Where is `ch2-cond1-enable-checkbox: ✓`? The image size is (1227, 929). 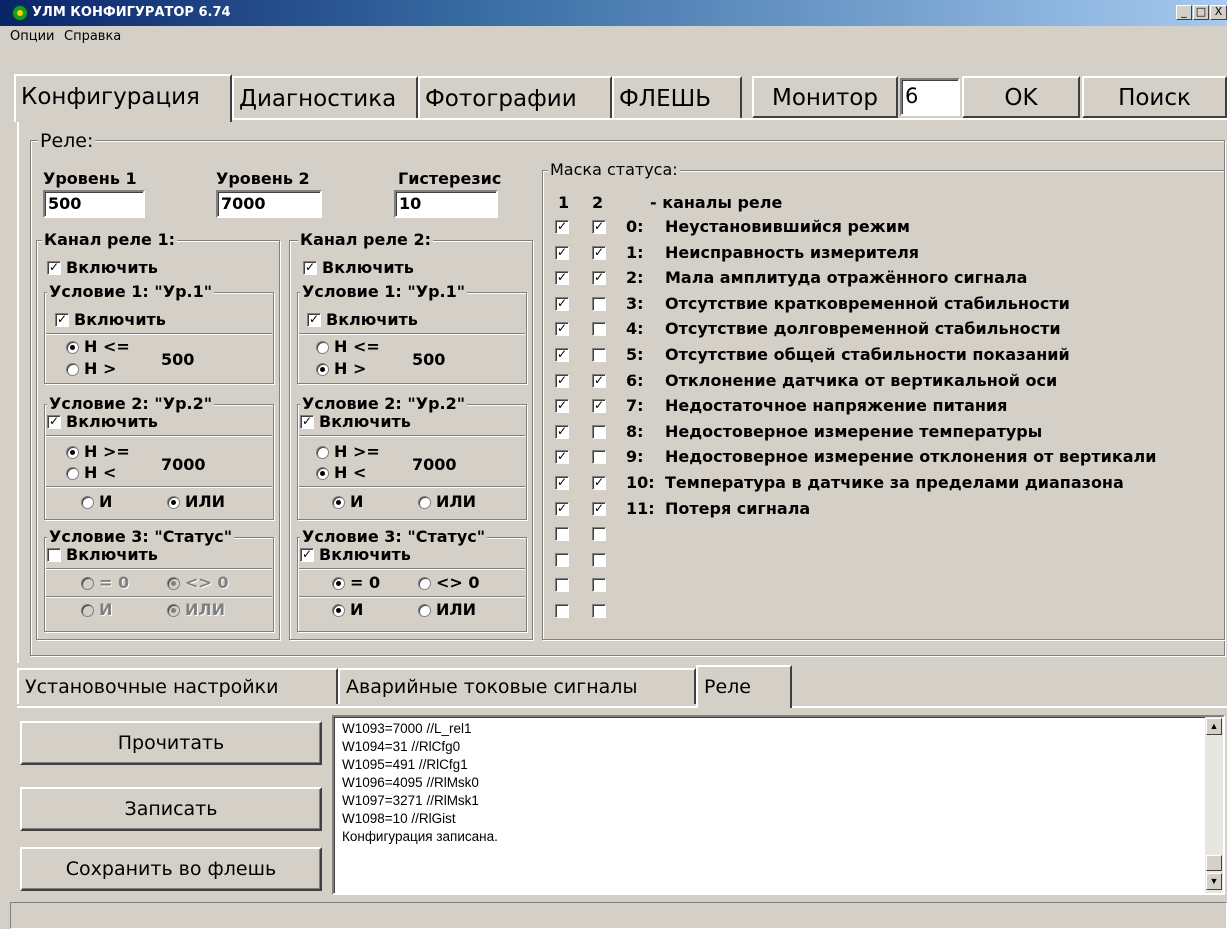
ch2-cond1-enable-checkbox: ✓ is located at coordinates (314, 320).